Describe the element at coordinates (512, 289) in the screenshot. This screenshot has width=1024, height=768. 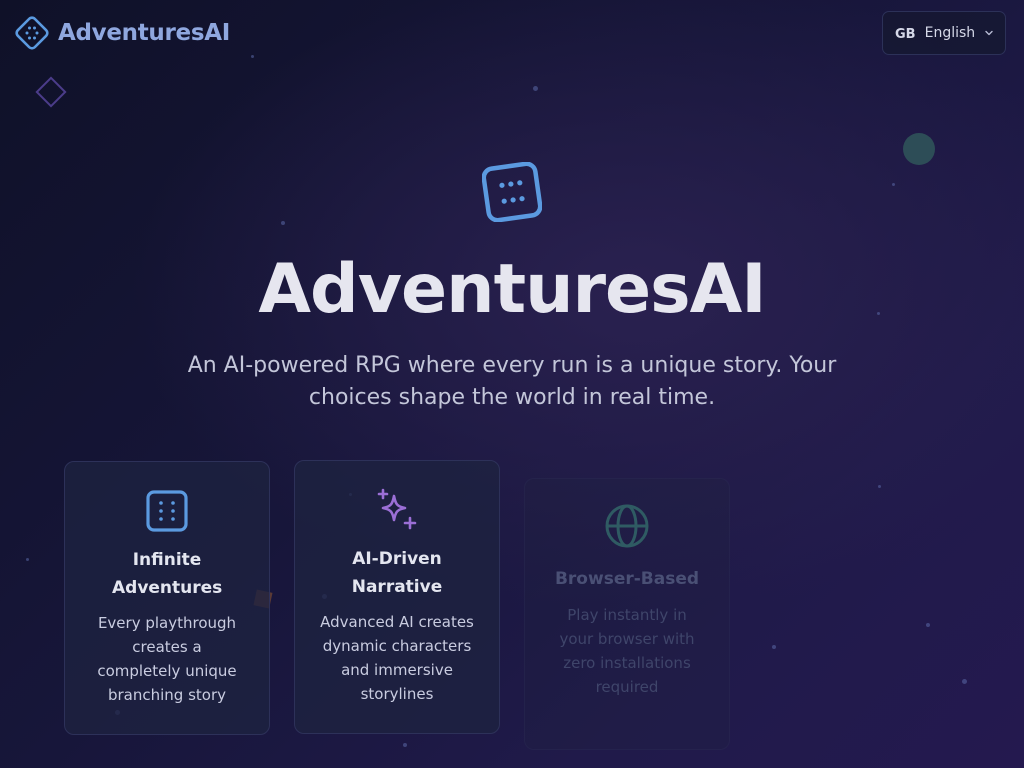
I see `hero-title: AdventuresAI` at that location.